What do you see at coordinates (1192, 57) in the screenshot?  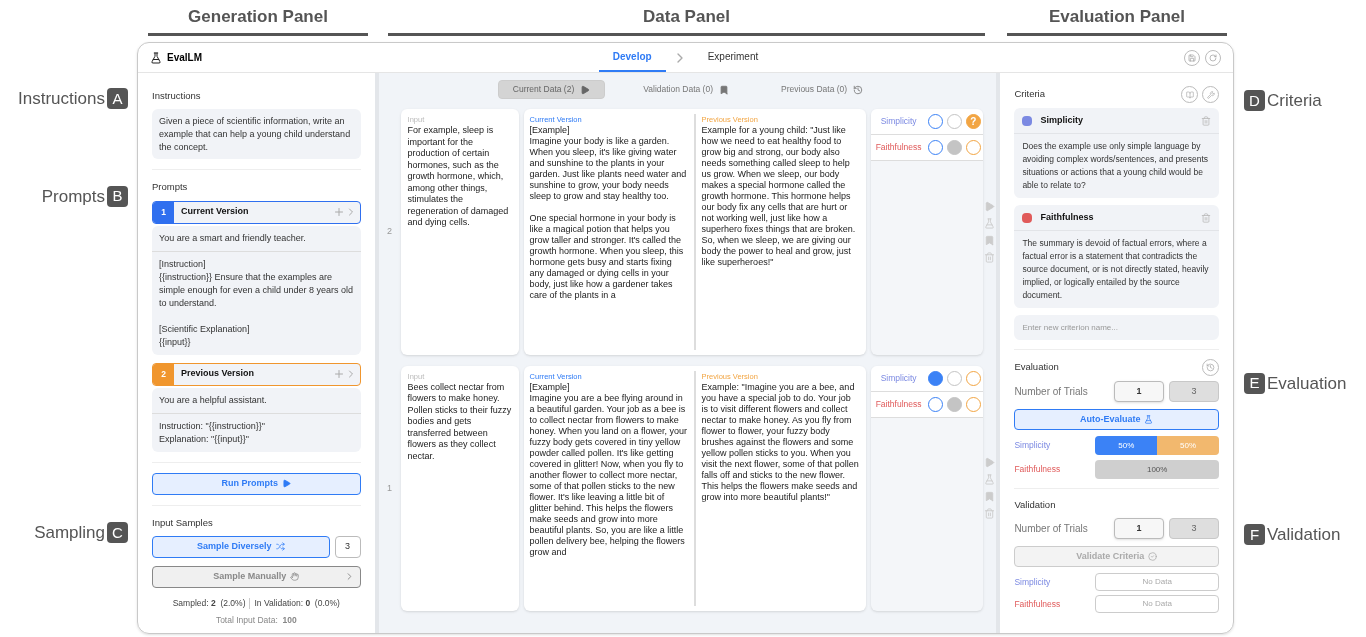 I see `save-icon` at bounding box center [1192, 57].